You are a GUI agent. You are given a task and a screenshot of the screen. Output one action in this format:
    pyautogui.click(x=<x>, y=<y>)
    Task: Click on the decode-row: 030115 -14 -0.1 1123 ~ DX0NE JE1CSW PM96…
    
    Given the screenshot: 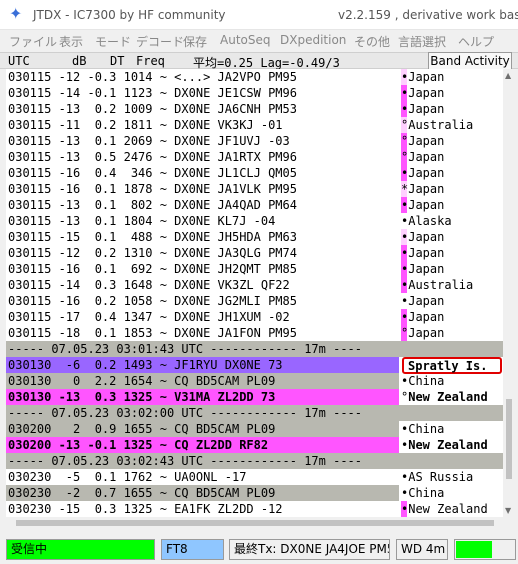 What is the action you would take?
    pyautogui.click(x=254, y=93)
    